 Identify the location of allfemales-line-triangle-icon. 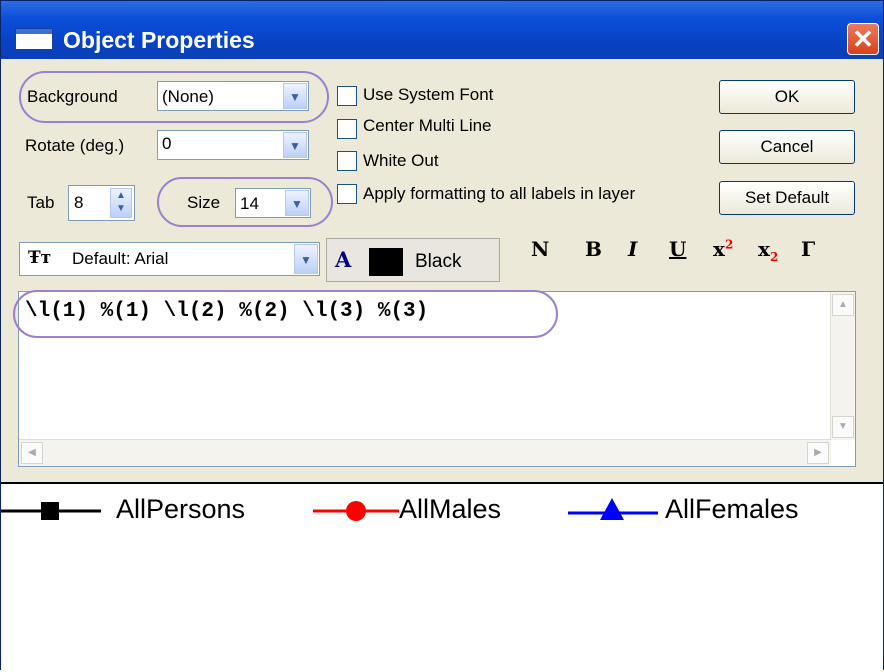
(613, 509).